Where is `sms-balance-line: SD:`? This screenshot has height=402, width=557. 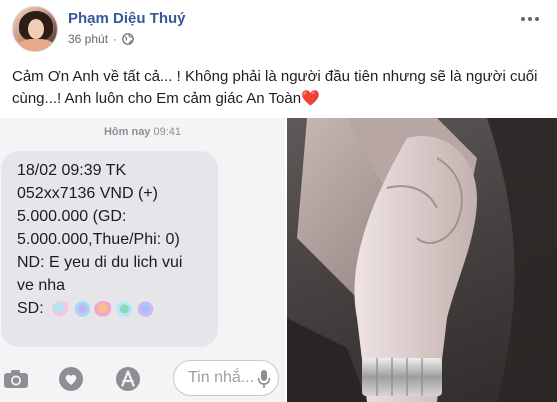 sms-balance-line: SD: is located at coordinates (113, 308).